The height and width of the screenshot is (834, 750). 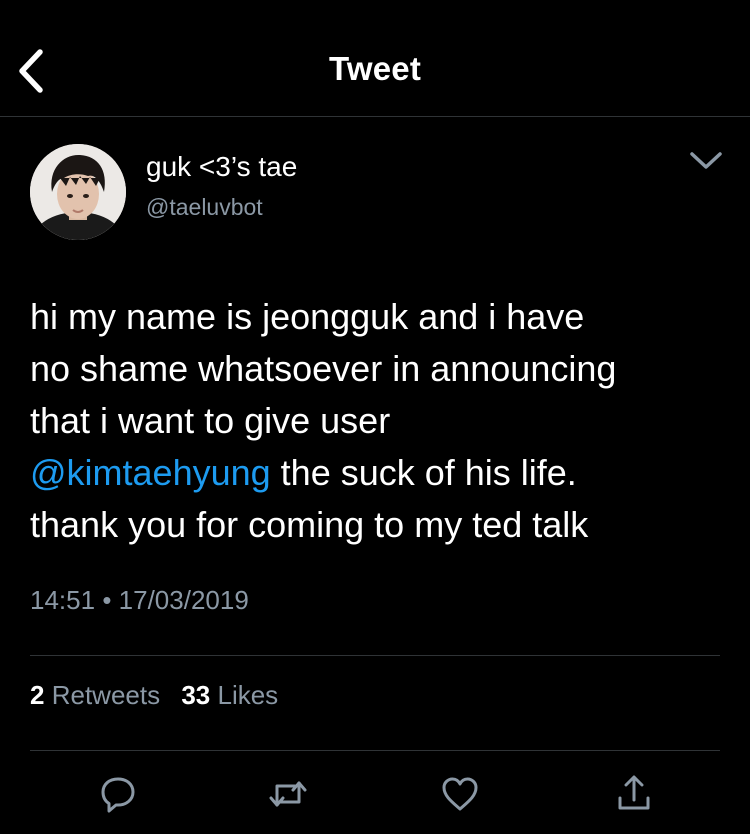 What do you see at coordinates (309, 524) in the screenshot?
I see `tweet-text-line: thank you for coming to my ted talk` at bounding box center [309, 524].